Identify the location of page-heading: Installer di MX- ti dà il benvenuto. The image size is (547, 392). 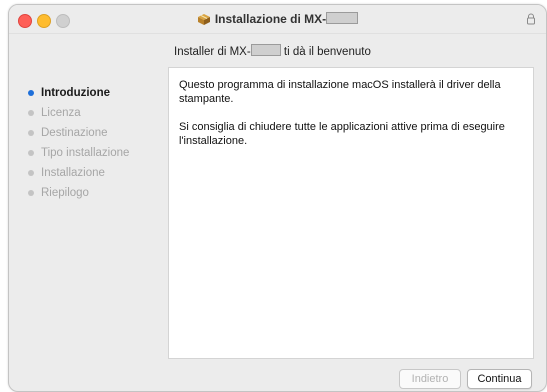
(272, 51).